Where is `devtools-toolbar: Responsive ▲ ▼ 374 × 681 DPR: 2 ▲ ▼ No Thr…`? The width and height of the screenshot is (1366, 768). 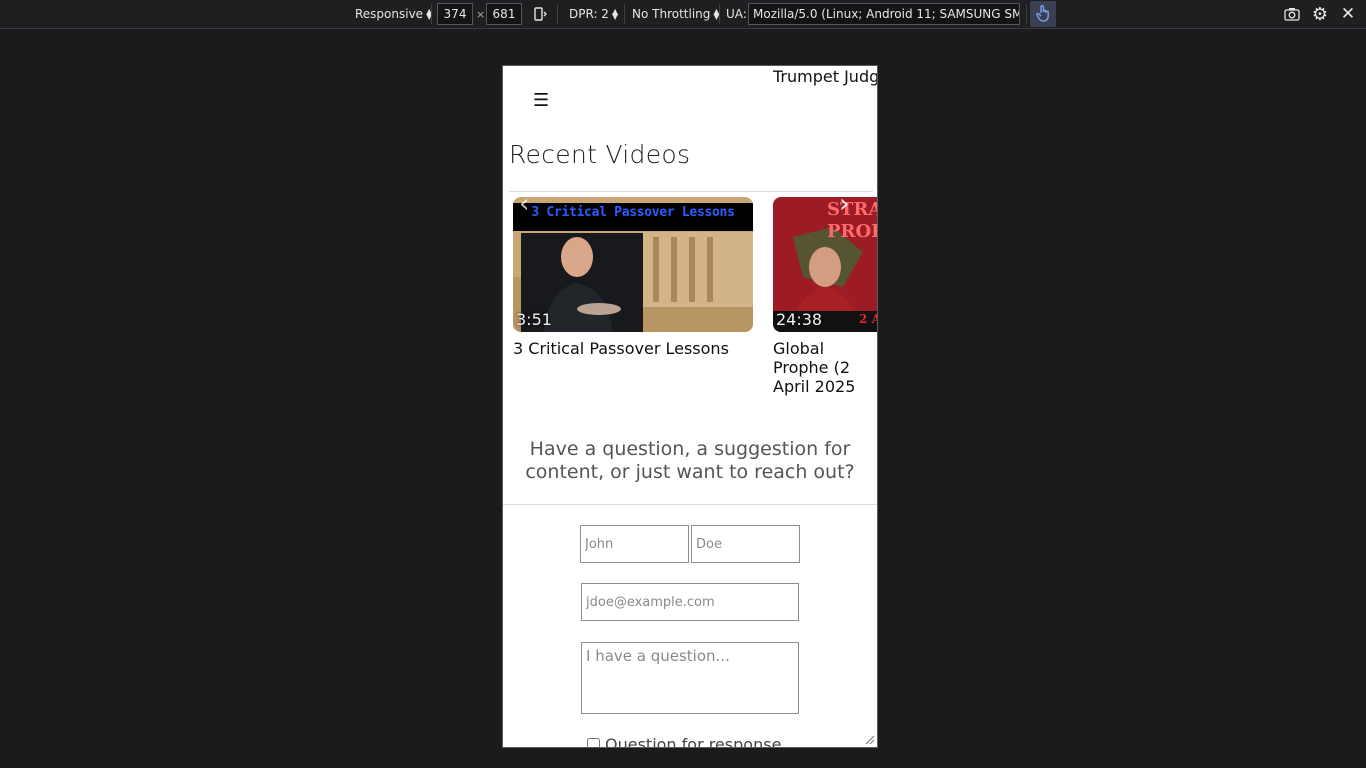
devtools-toolbar: Responsive ▲ ▼ 374 × 681 DPR: 2 ▲ ▼ No Thr… is located at coordinates (683, 14).